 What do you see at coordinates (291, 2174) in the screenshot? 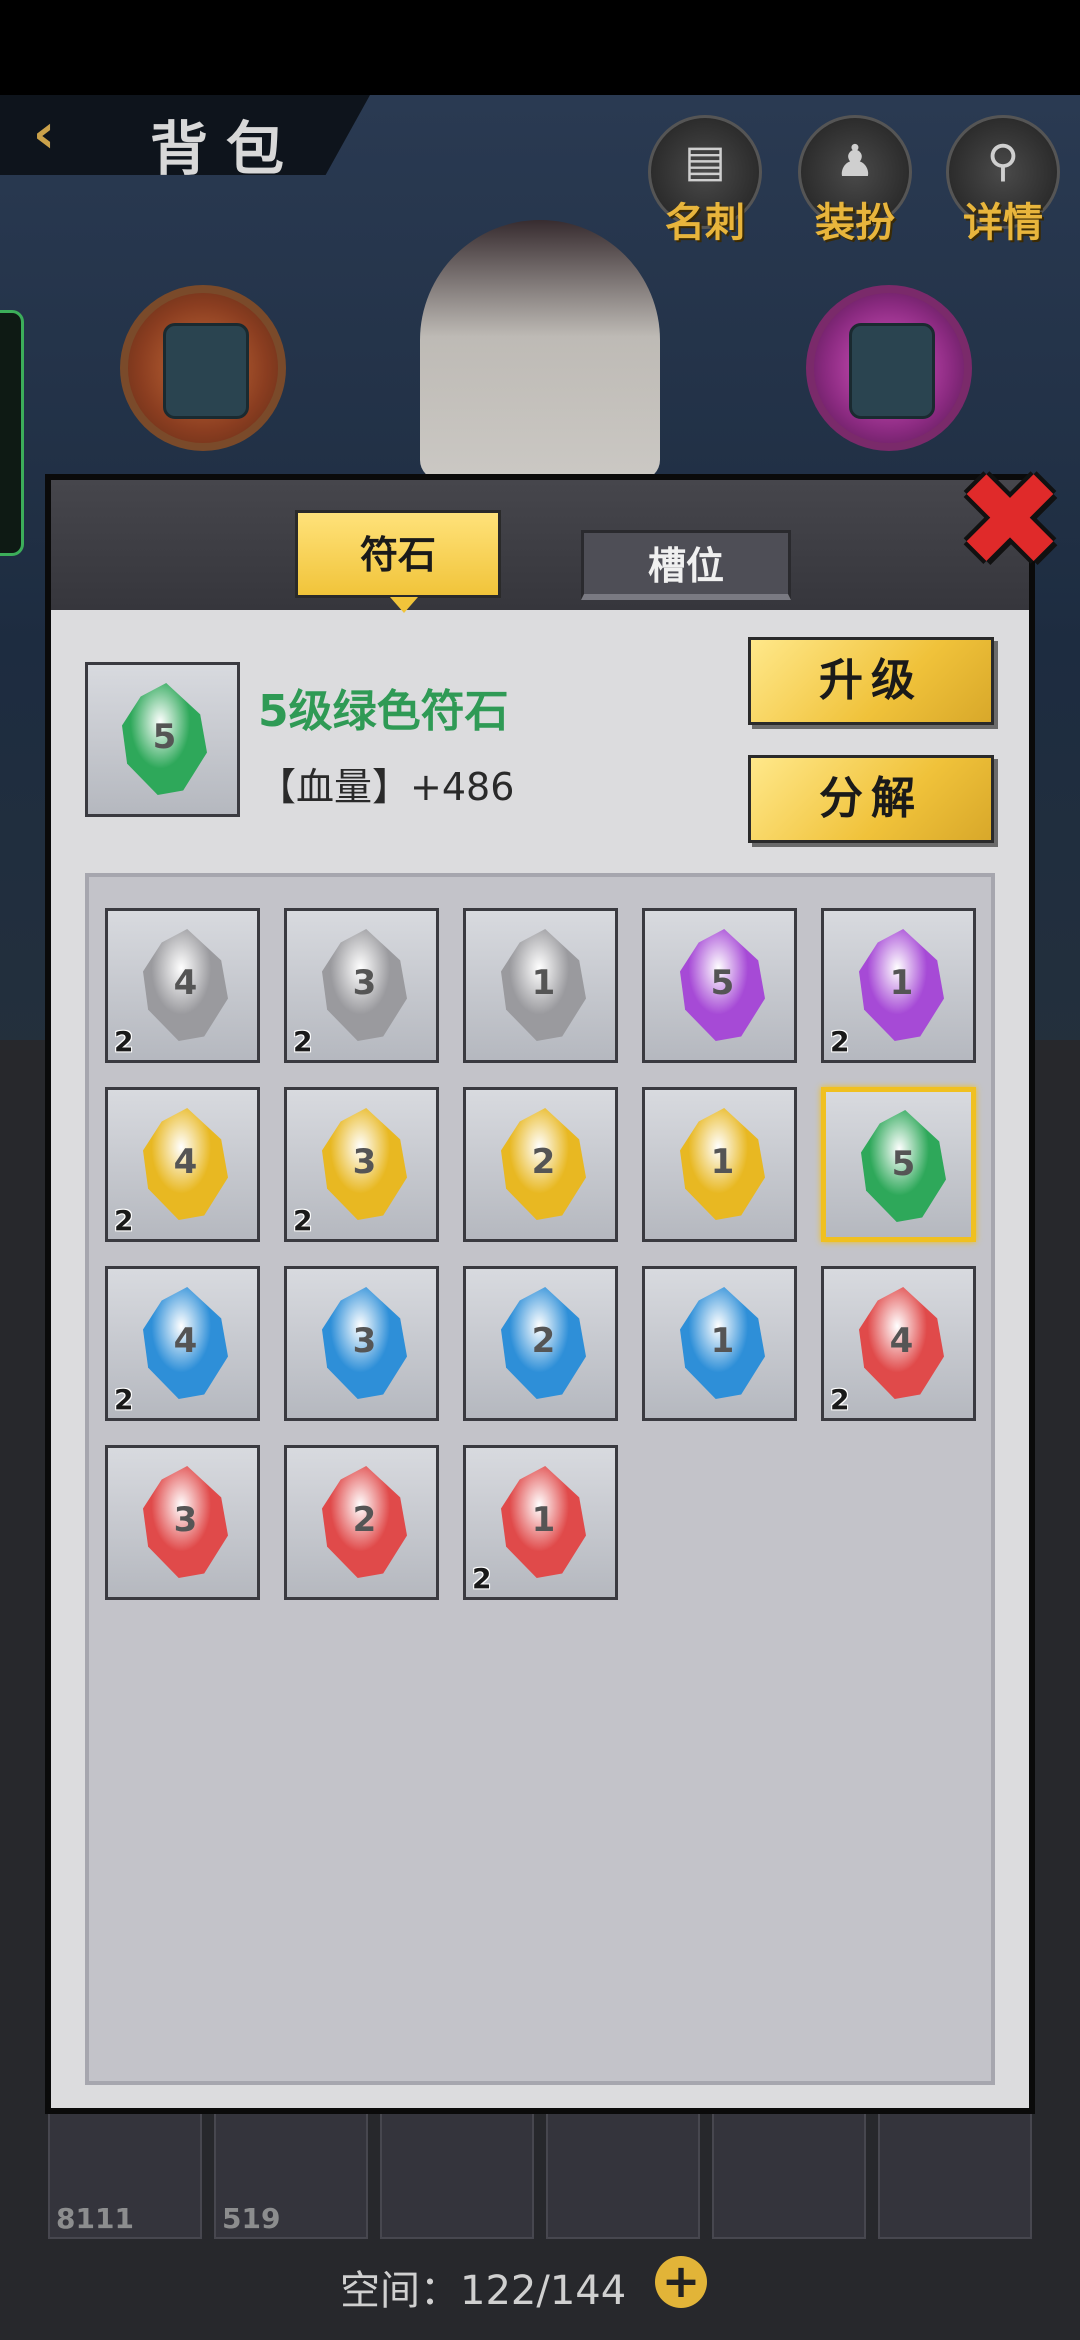
I see `inventory-item: 519` at bounding box center [291, 2174].